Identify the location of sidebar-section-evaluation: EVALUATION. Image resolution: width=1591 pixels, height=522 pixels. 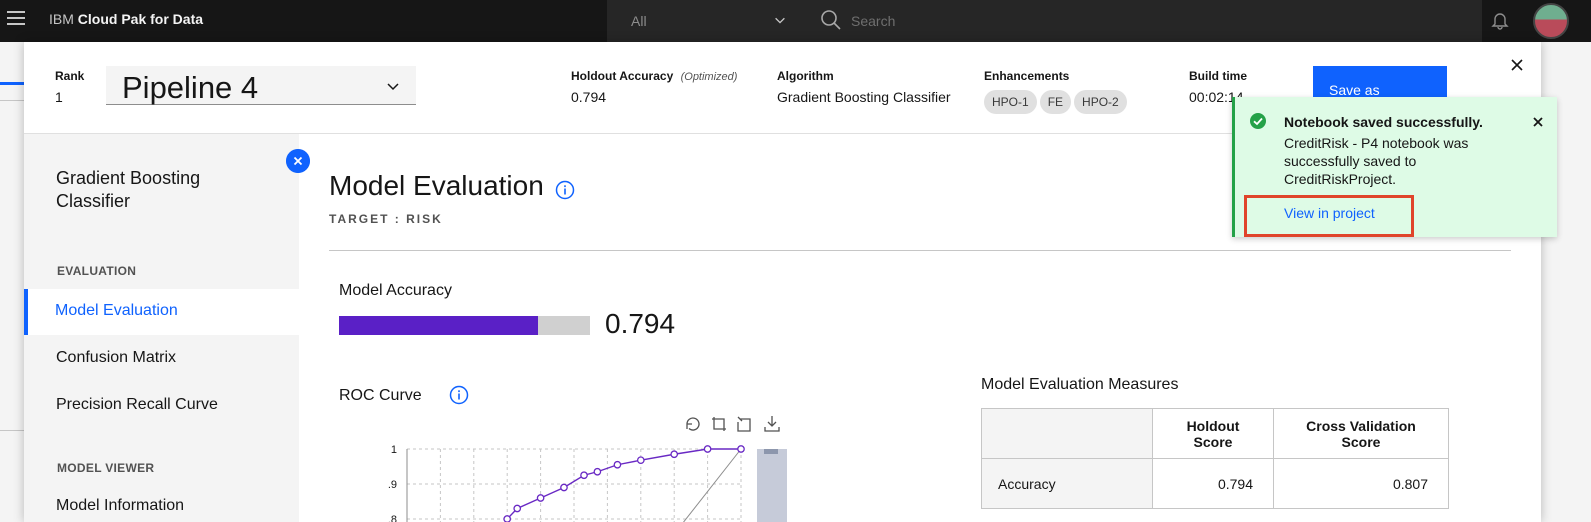
(97, 271).